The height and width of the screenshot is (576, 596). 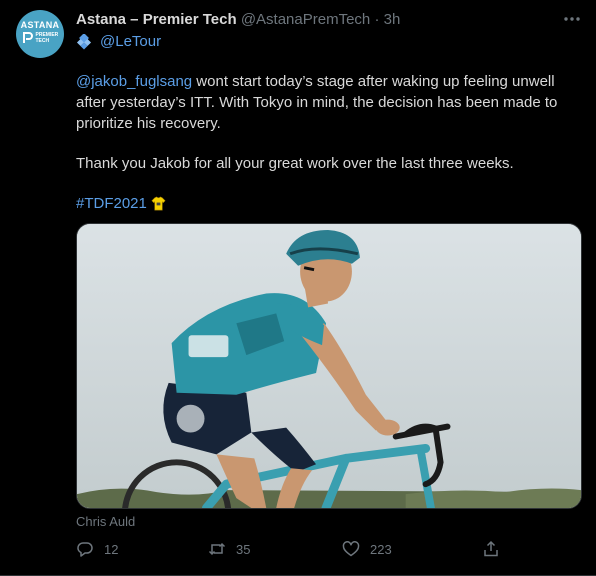 I want to click on venue-label: @LeTour, so click(x=130, y=41).